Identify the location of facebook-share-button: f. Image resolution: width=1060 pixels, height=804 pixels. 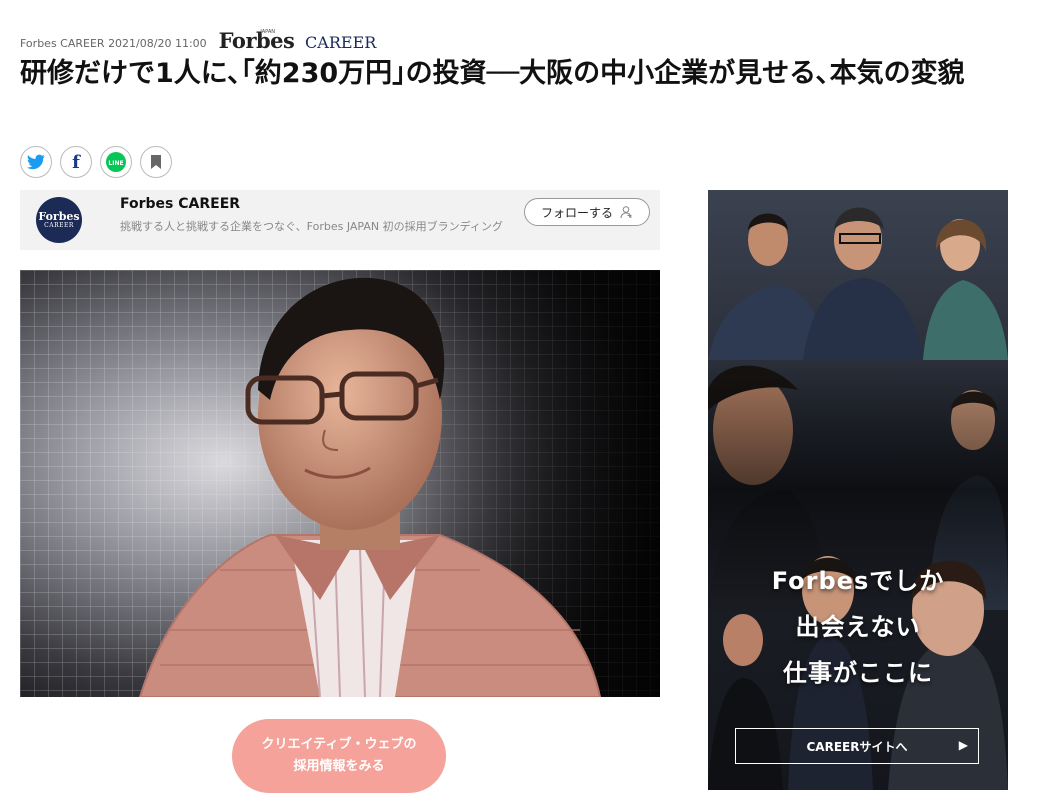
(76, 162).